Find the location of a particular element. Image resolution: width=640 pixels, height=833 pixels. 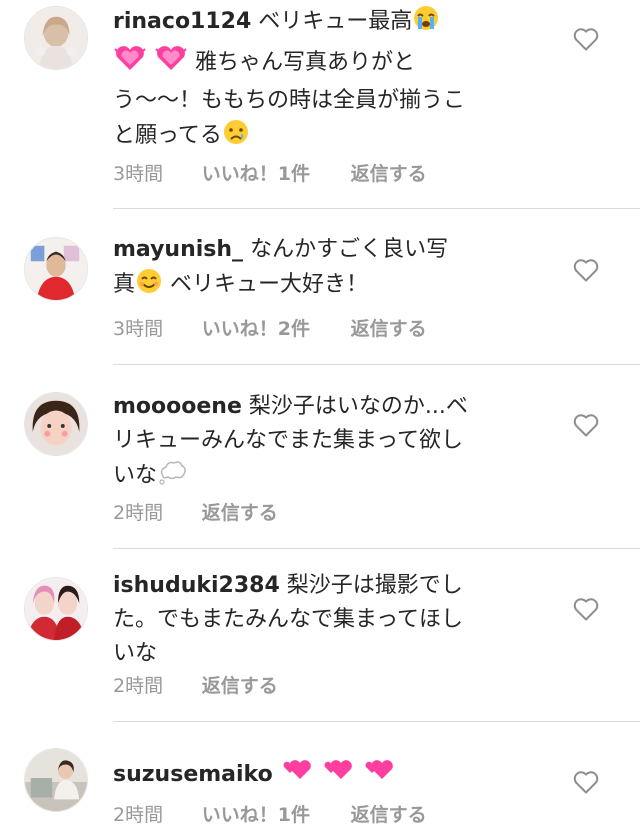

comment-text: なんかすごく良い写 is located at coordinates (349, 249).